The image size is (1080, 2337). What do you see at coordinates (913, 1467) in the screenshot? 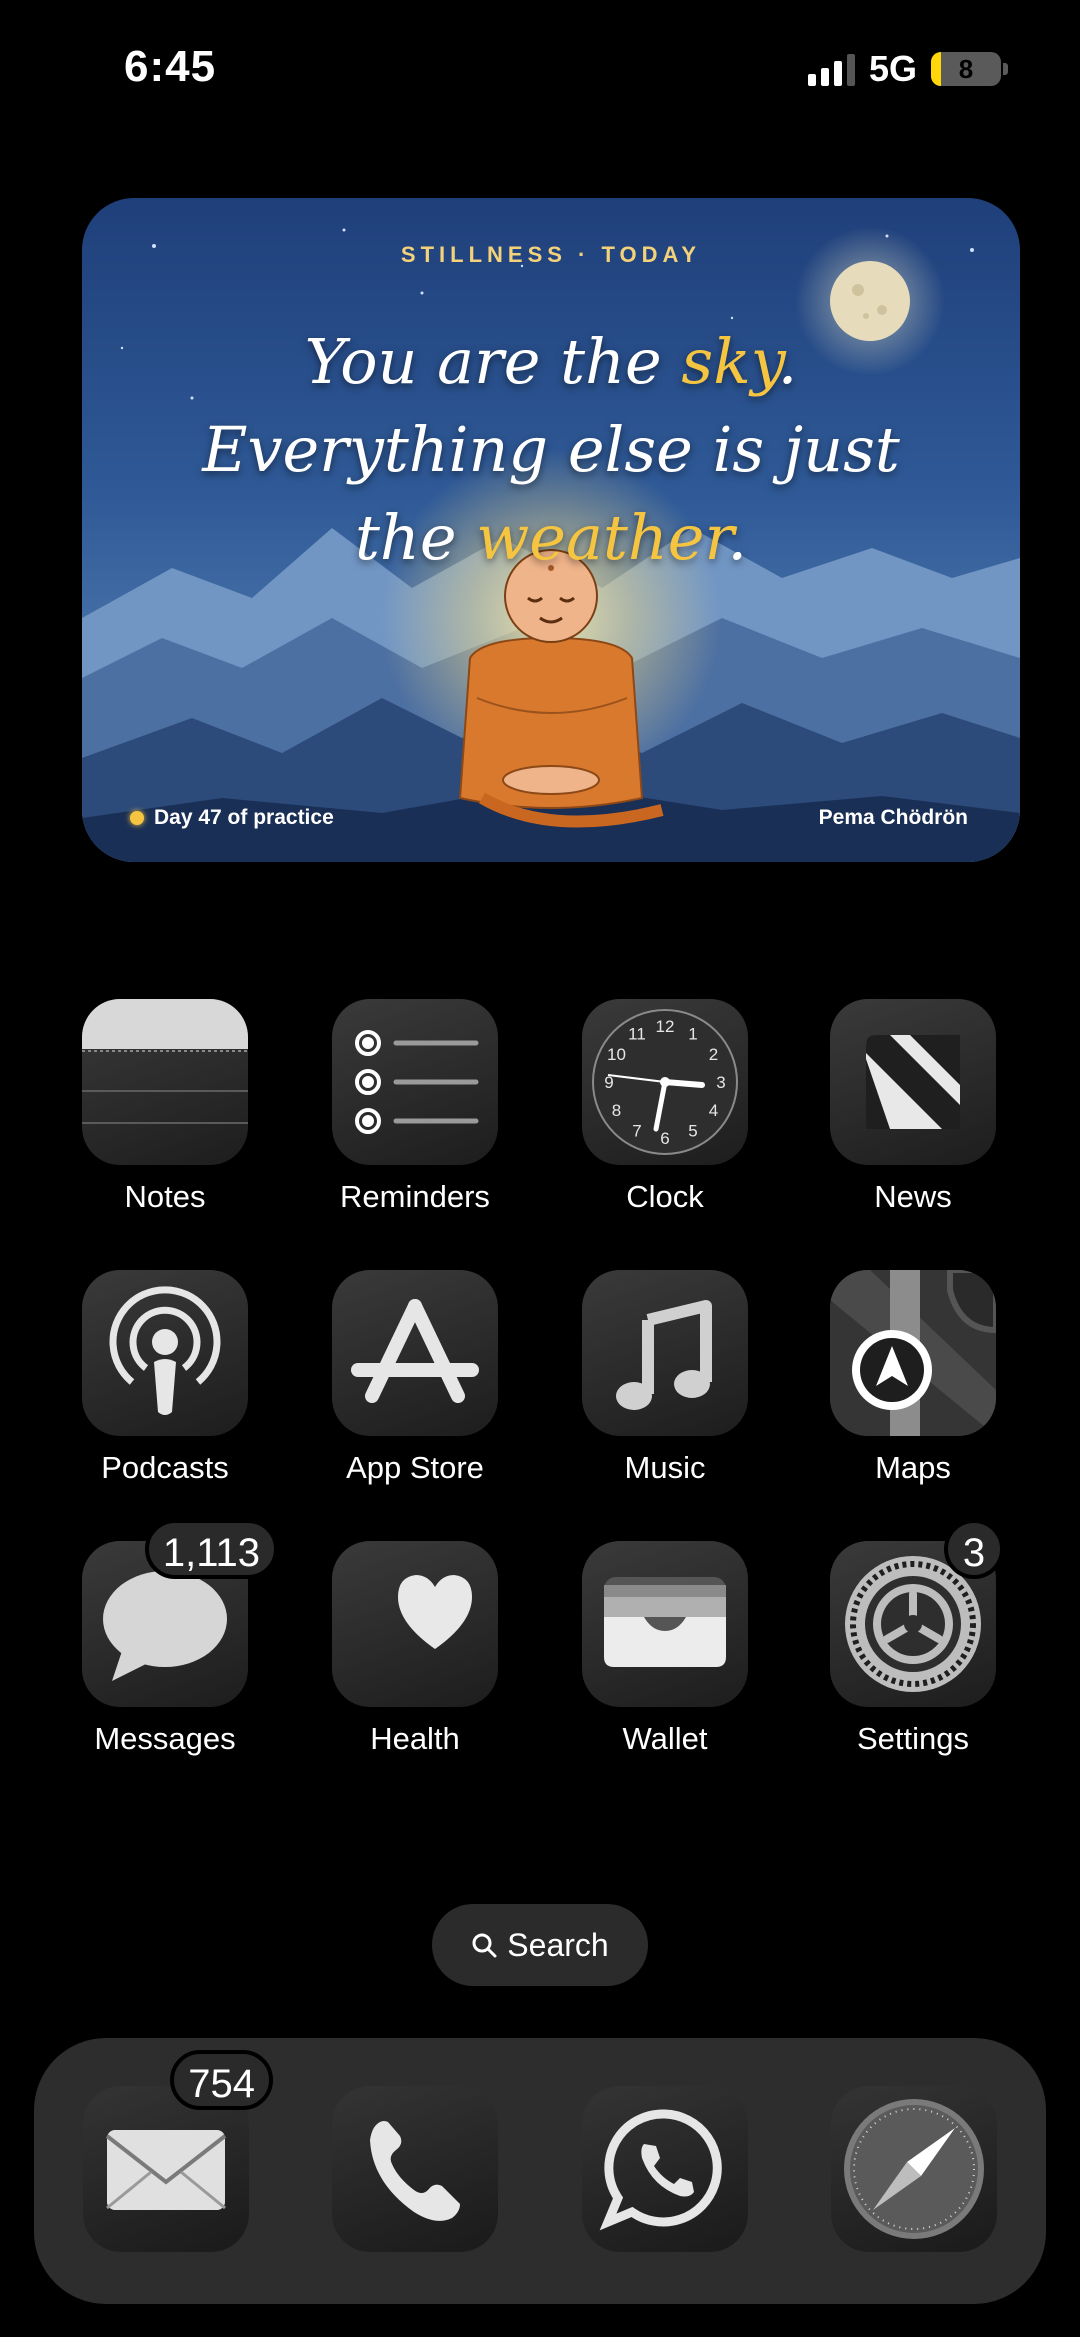
I see `app-label: Maps` at bounding box center [913, 1467].